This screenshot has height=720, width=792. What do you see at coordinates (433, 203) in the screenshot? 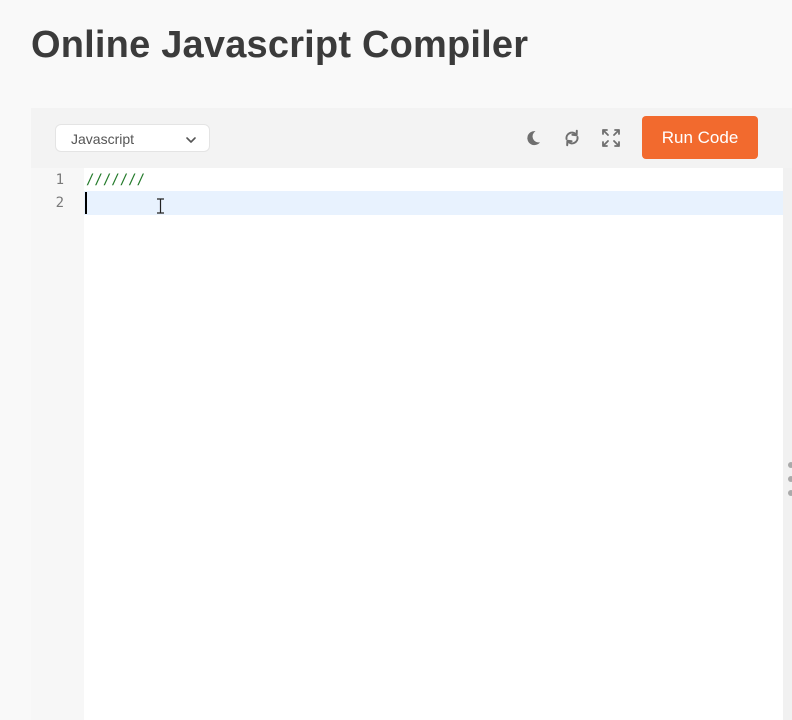
I see `active-line-highlight` at bounding box center [433, 203].